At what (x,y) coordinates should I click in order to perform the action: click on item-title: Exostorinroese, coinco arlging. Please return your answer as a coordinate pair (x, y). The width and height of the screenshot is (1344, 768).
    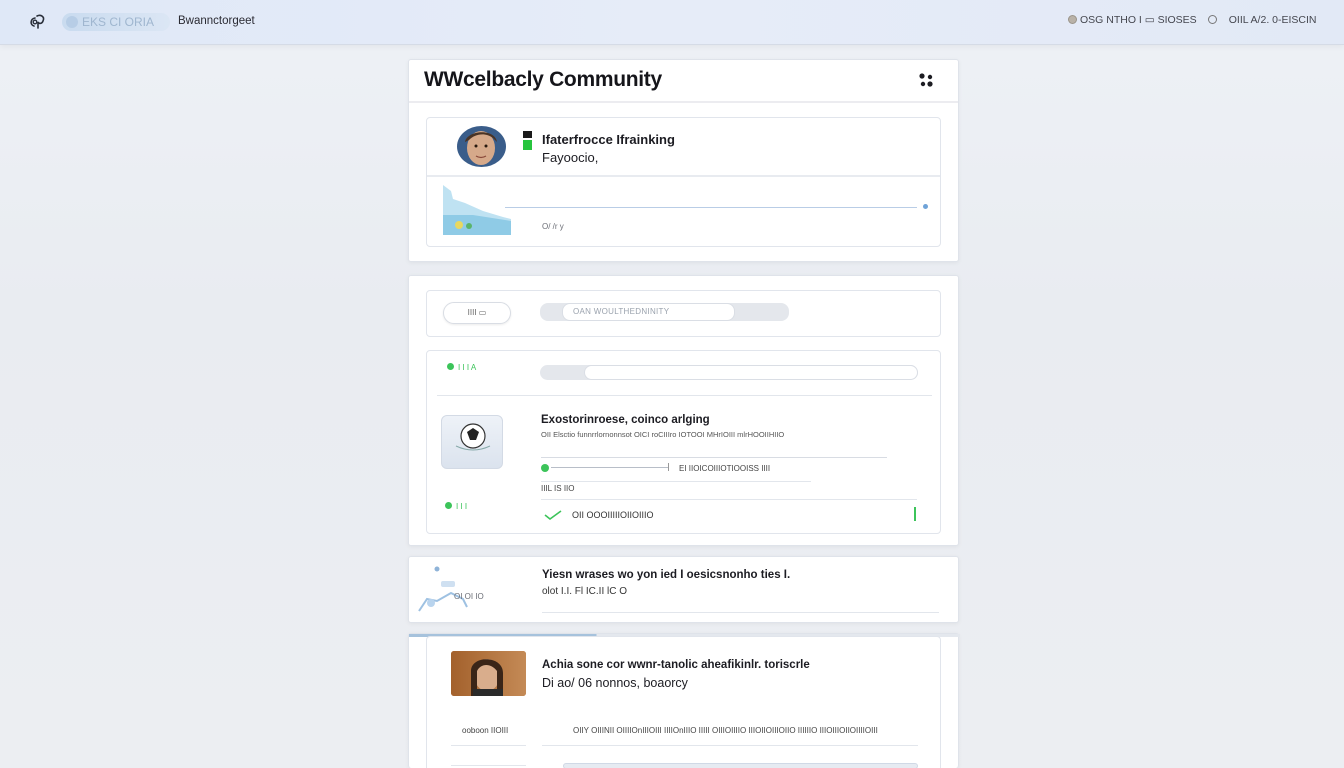
    Looking at the image, I should click on (625, 420).